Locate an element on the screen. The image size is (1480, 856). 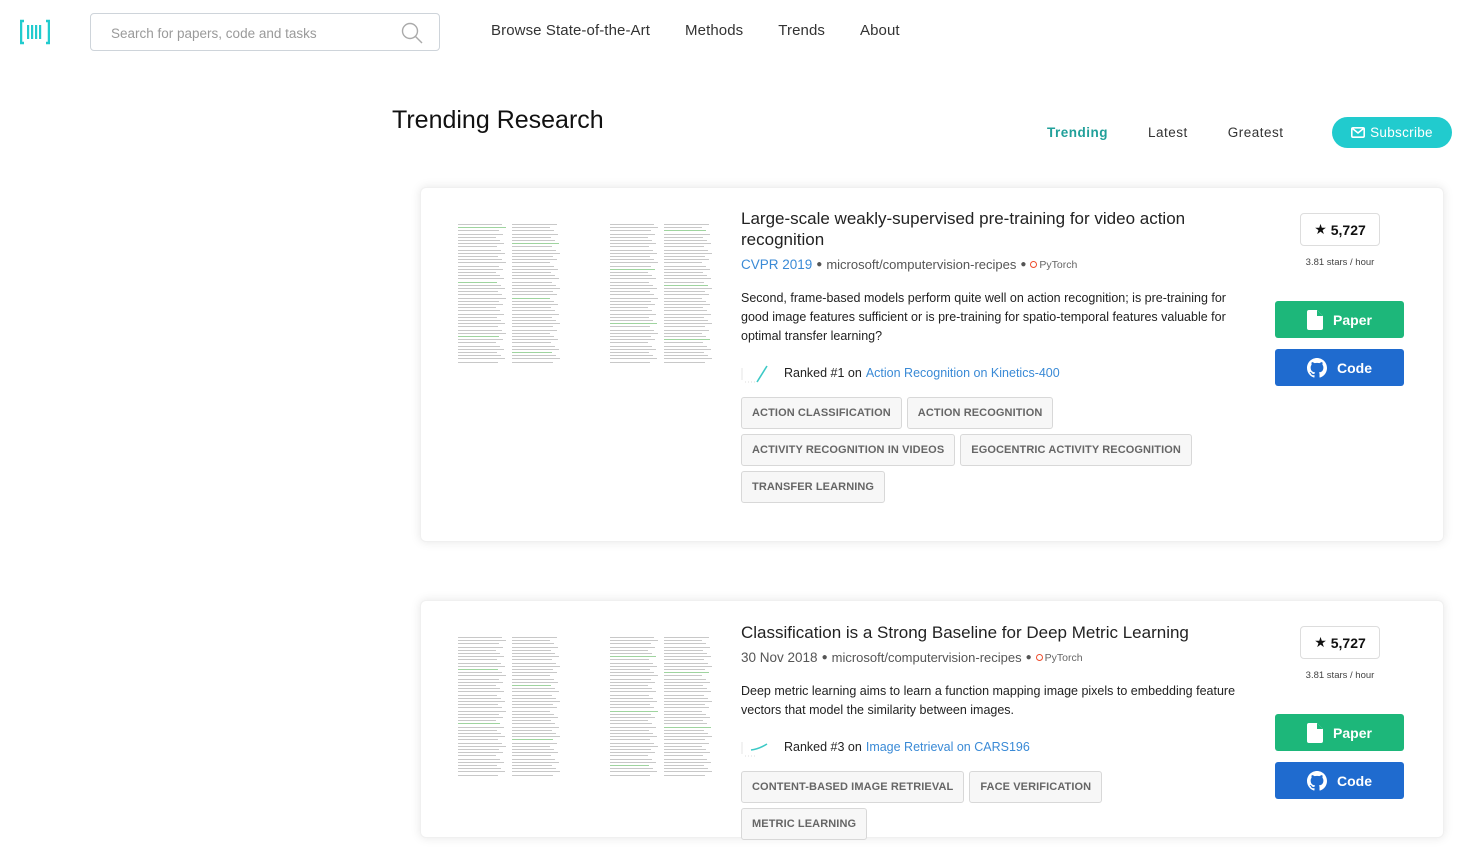
search-icon is located at coordinates (412, 33).